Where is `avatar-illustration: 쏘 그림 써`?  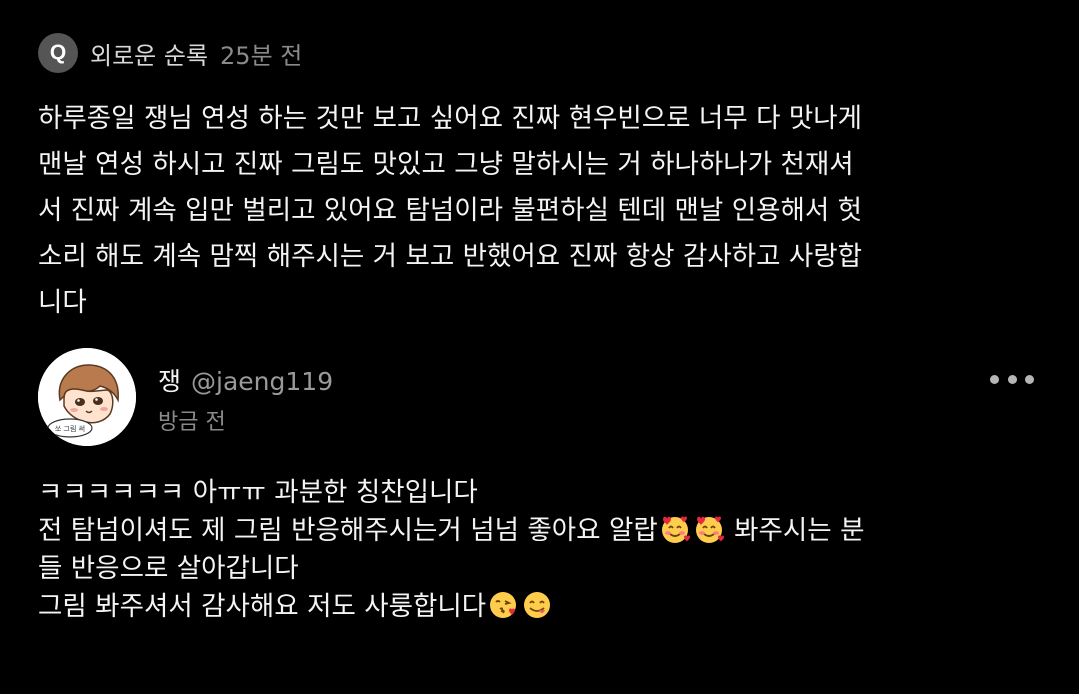 avatar-illustration: 쏘 그림 써 is located at coordinates (87, 397).